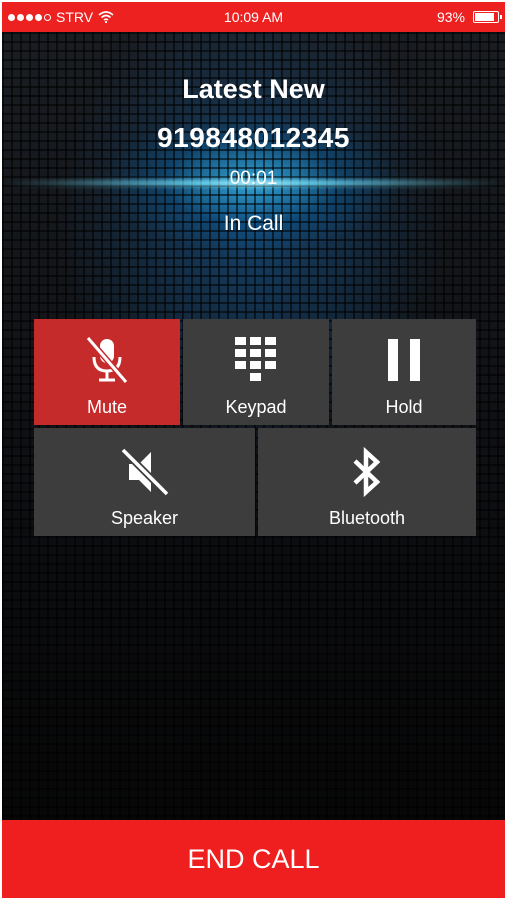 The image size is (507, 900). I want to click on battery-icon, so click(487, 17).